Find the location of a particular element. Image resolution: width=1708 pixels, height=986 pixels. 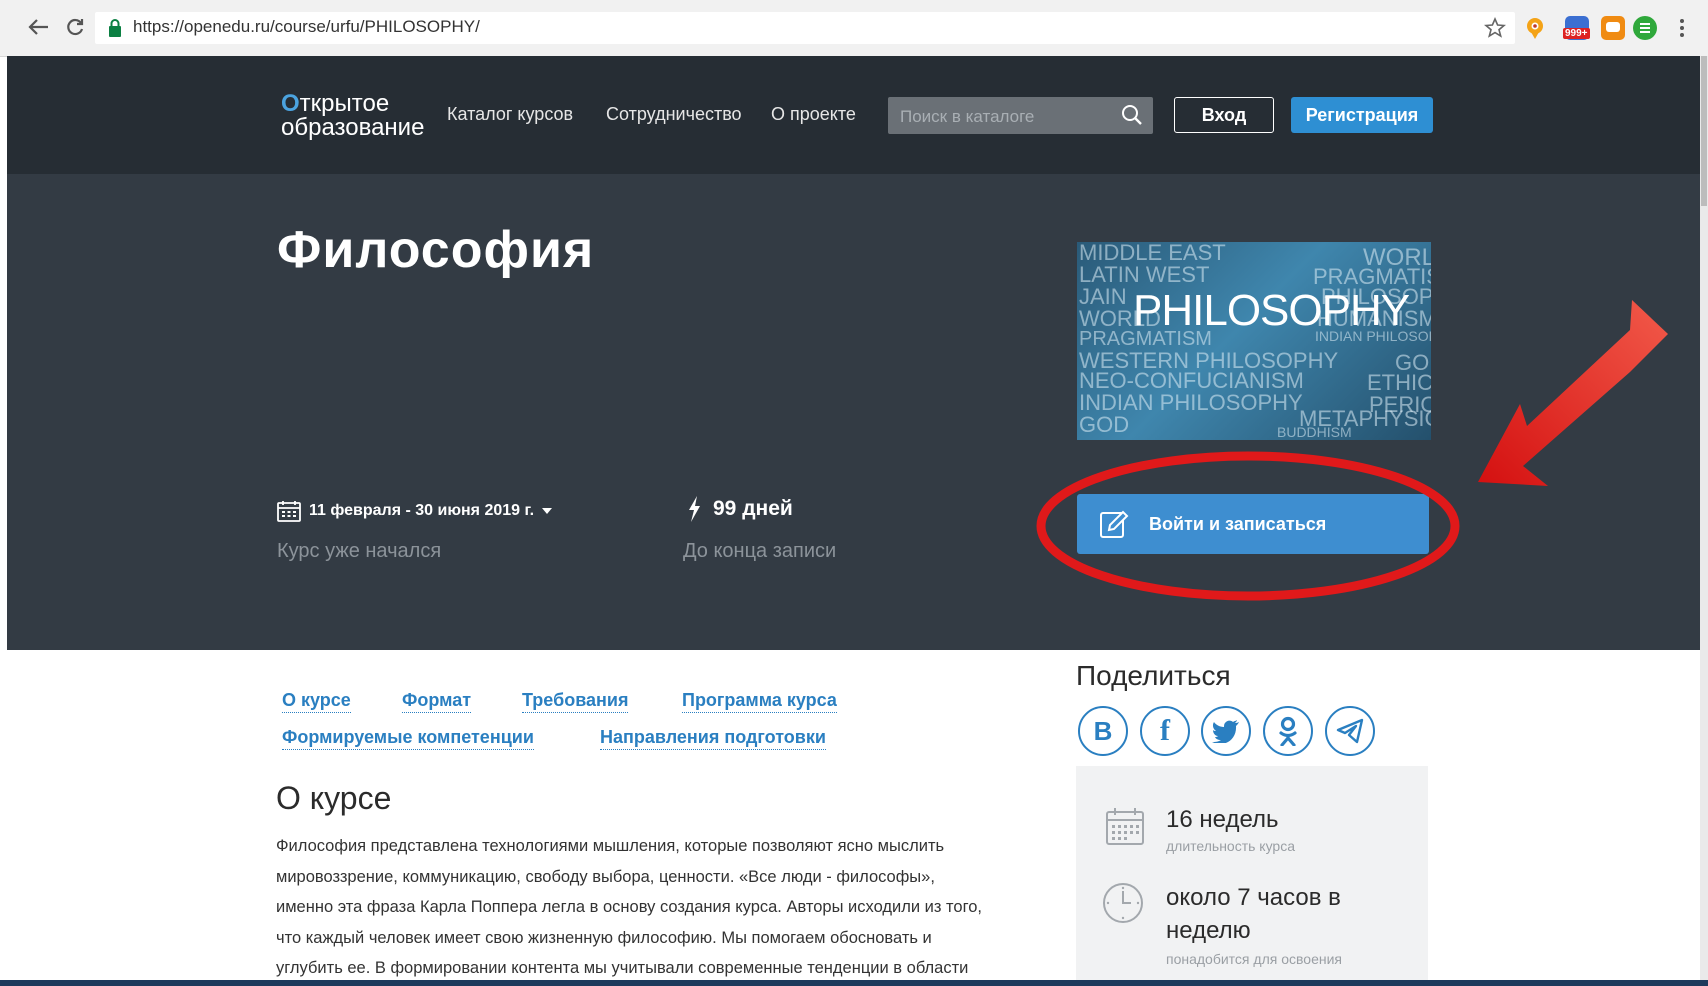

duration-value: 16 недель is located at coordinates (1222, 819).